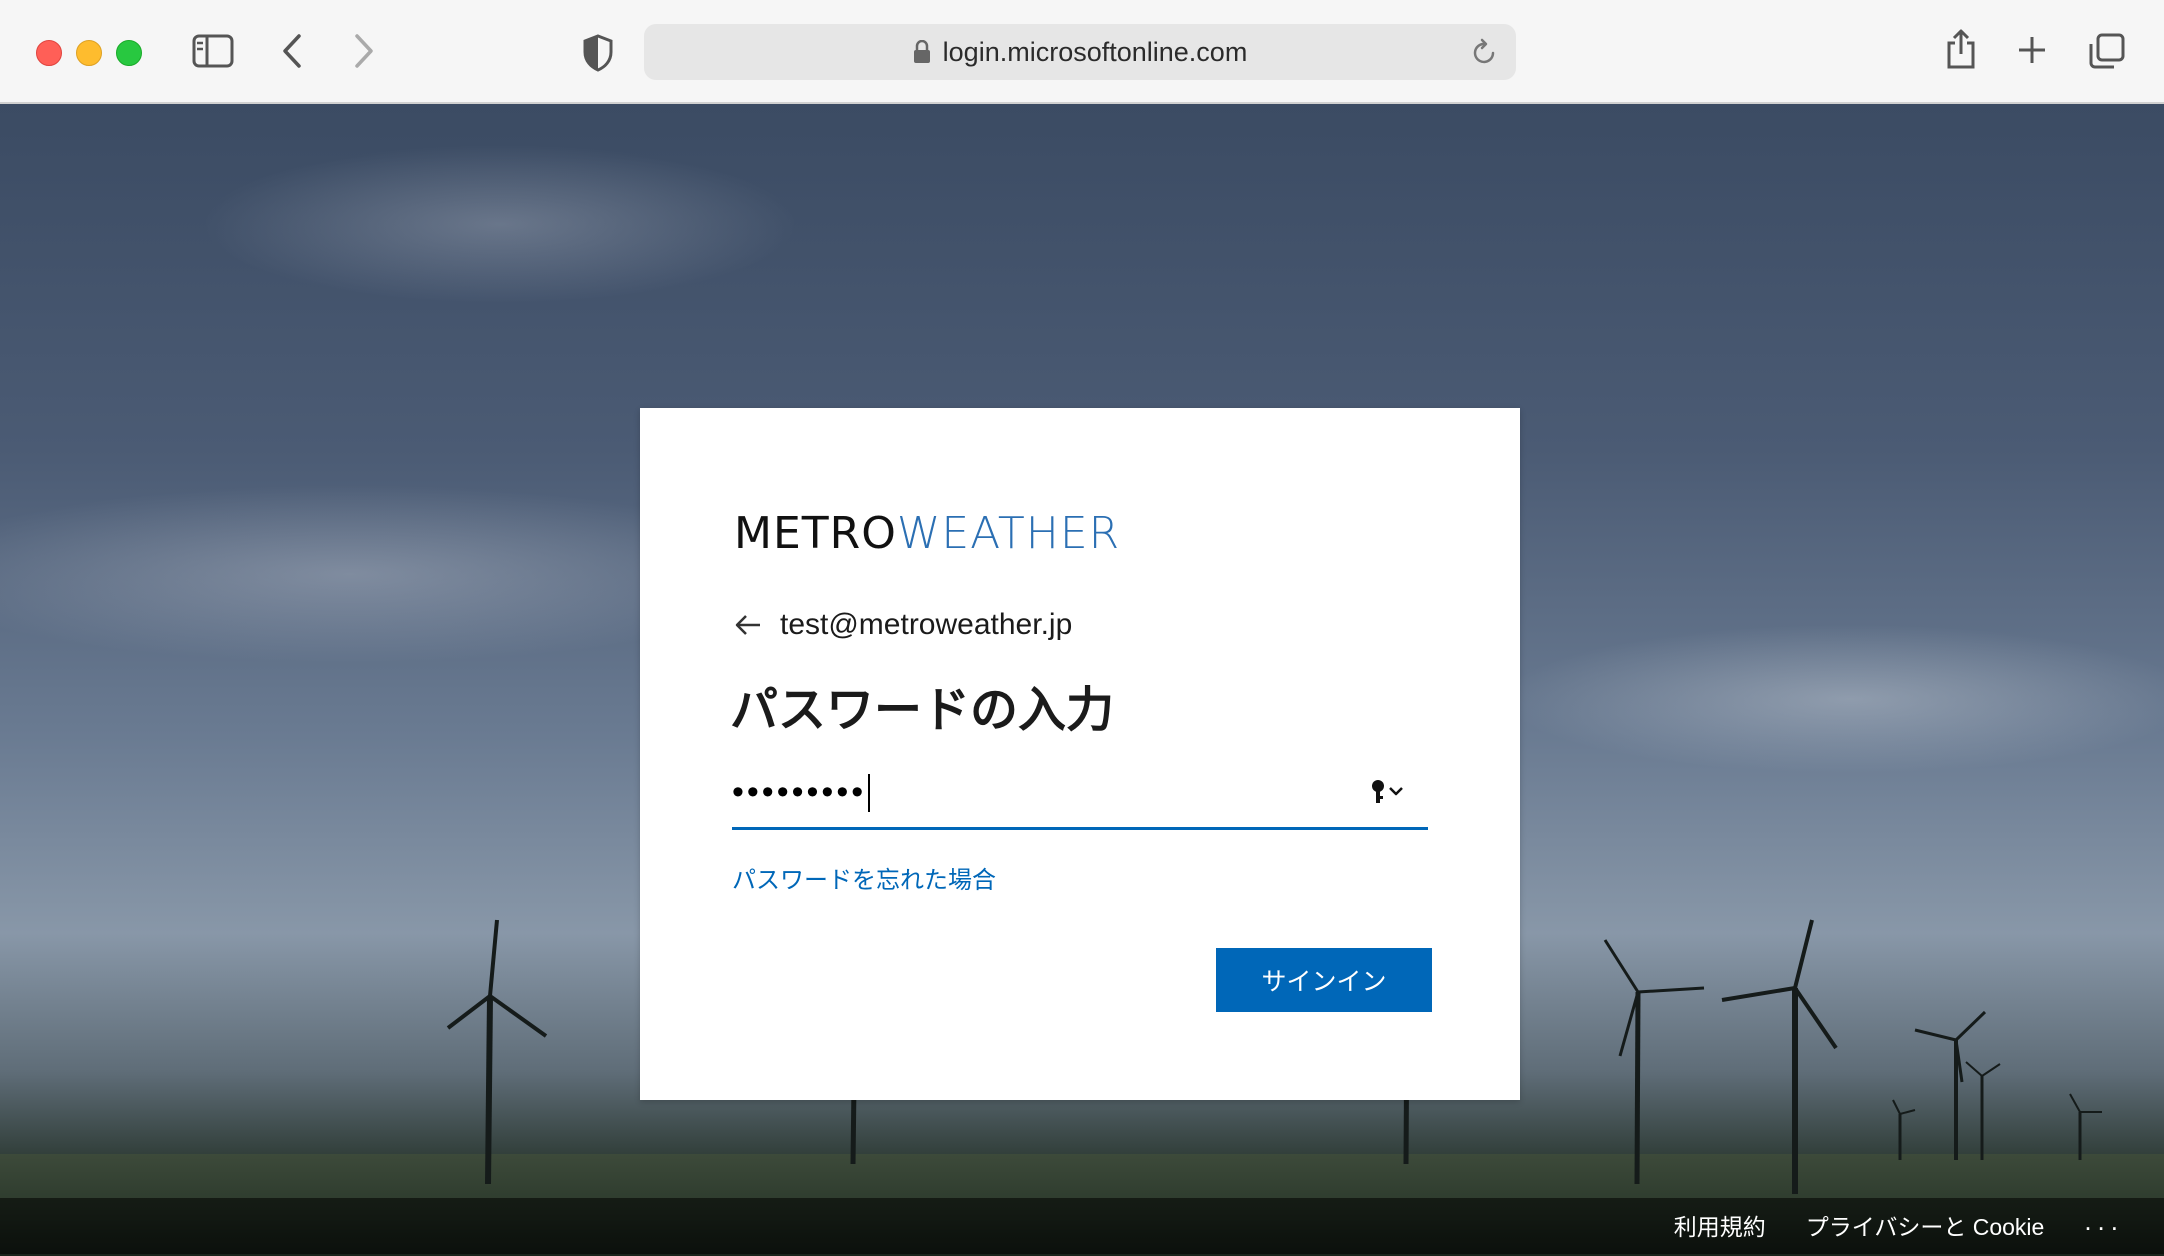 This screenshot has height=1256, width=2164. Describe the element at coordinates (1095, 51) in the screenshot. I see `url-text: login.microsoftonline.com` at that location.